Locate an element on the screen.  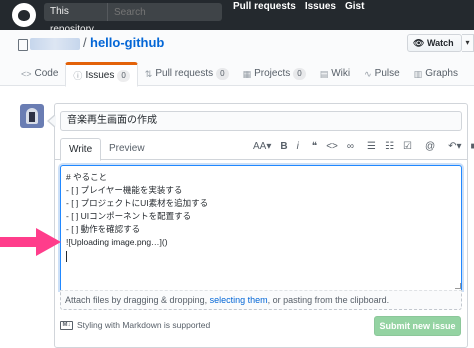
project-icon: ▦ is located at coordinates (247, 74).